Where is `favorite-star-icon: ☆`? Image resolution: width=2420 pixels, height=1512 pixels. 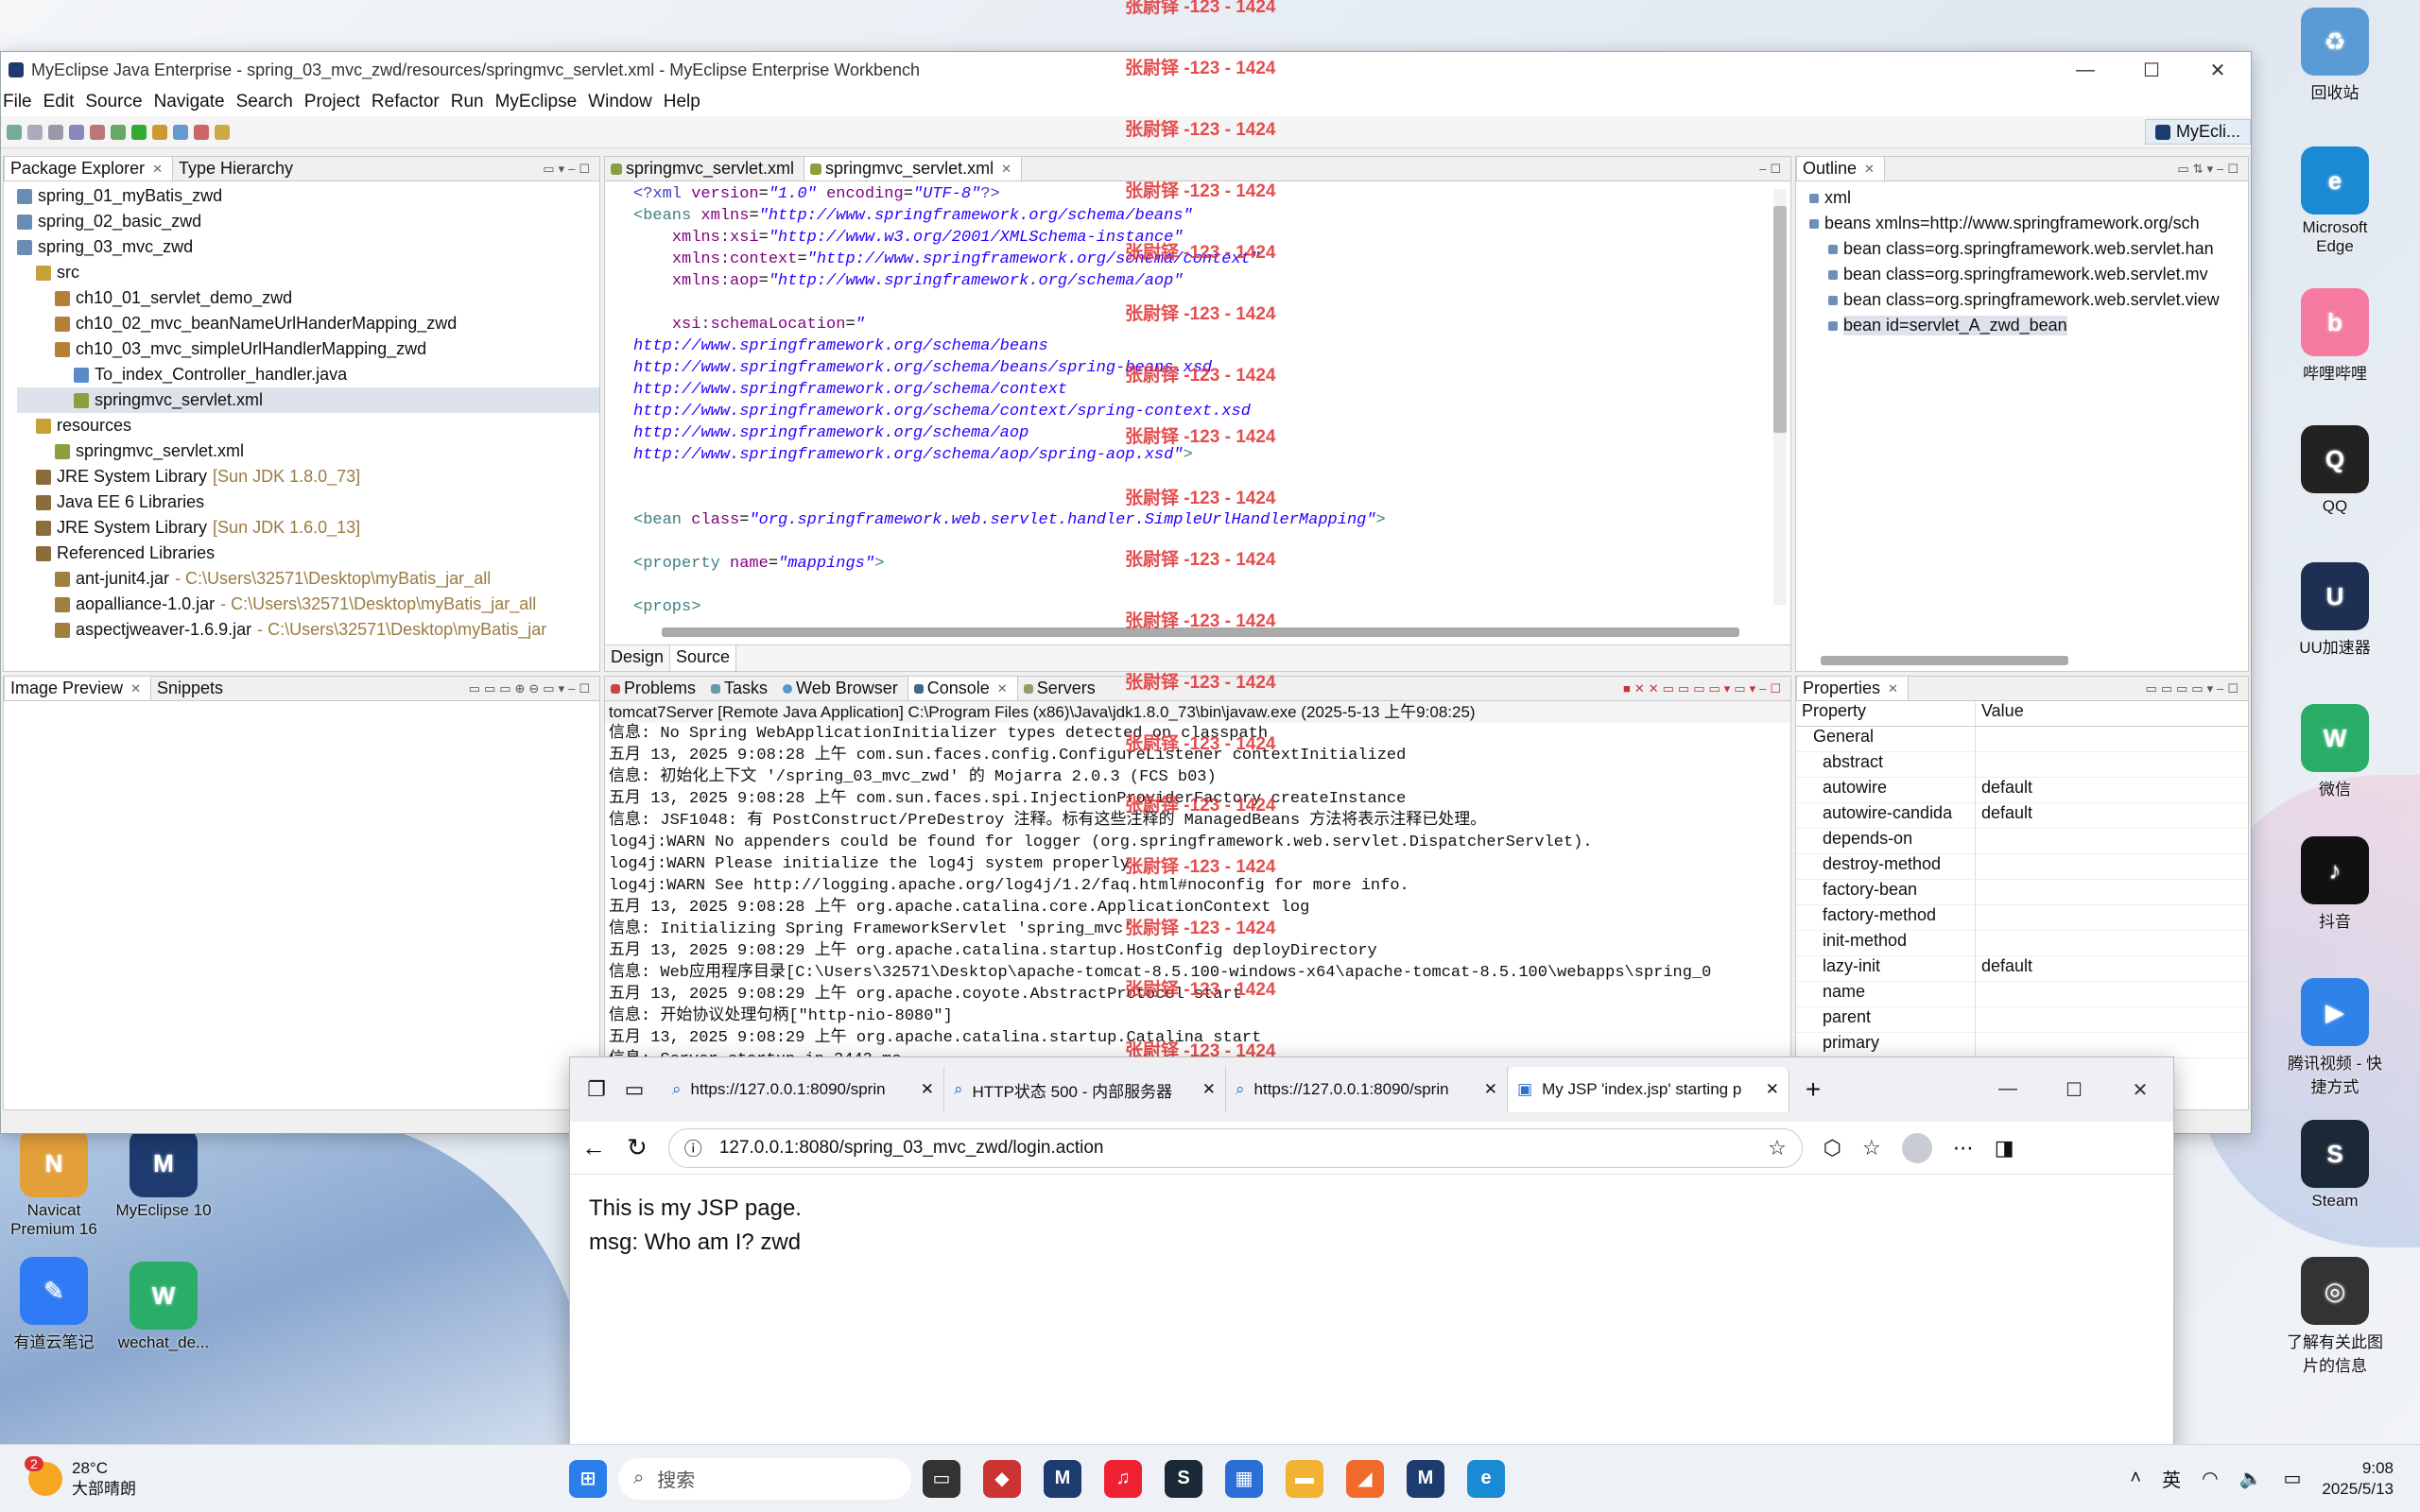 favorite-star-icon: ☆ is located at coordinates (1777, 1148).